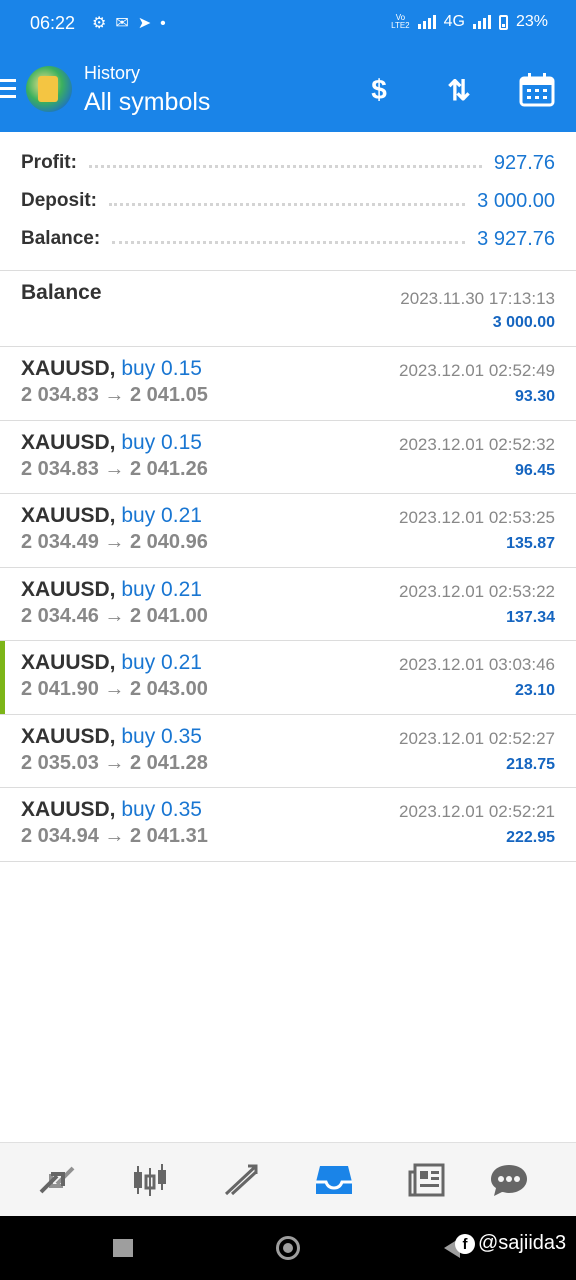 This screenshot has height=1280, width=576. I want to click on deal-open-price: 2 035.03, so click(60, 763).